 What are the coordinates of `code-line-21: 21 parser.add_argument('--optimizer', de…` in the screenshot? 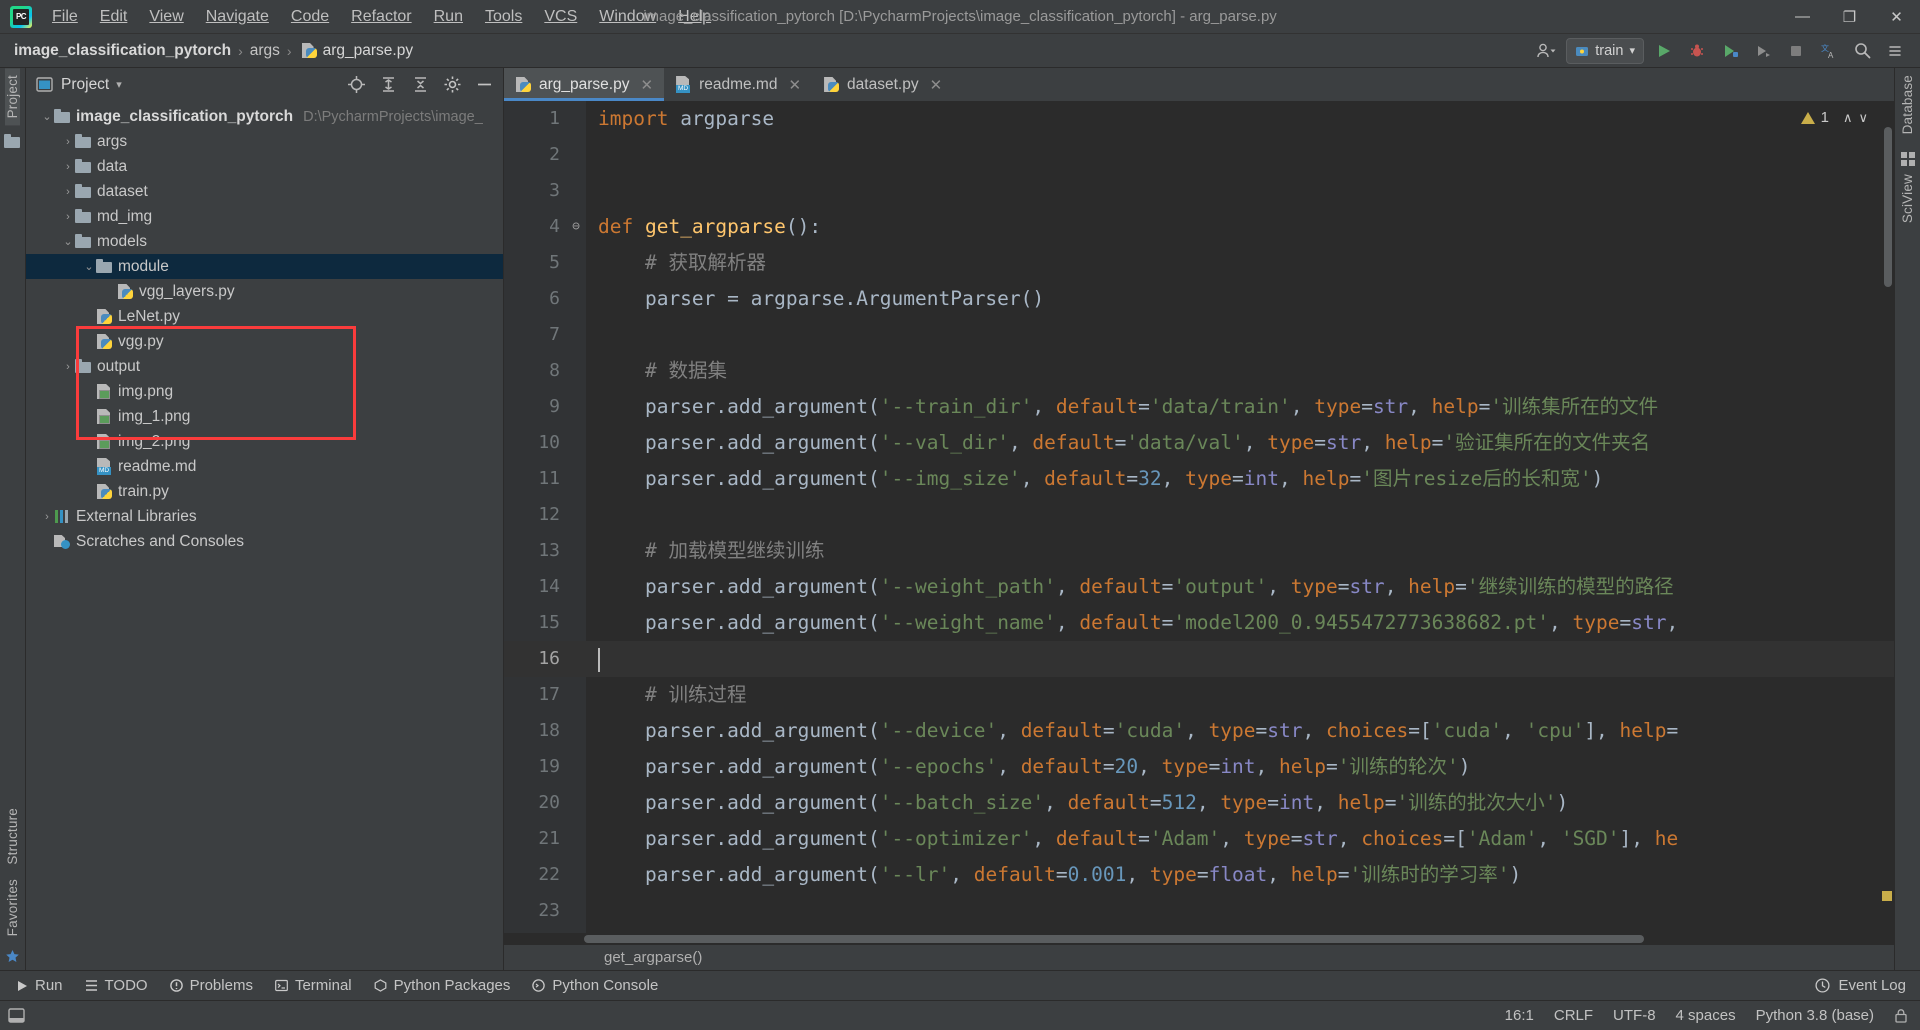 It's located at (1199, 839).